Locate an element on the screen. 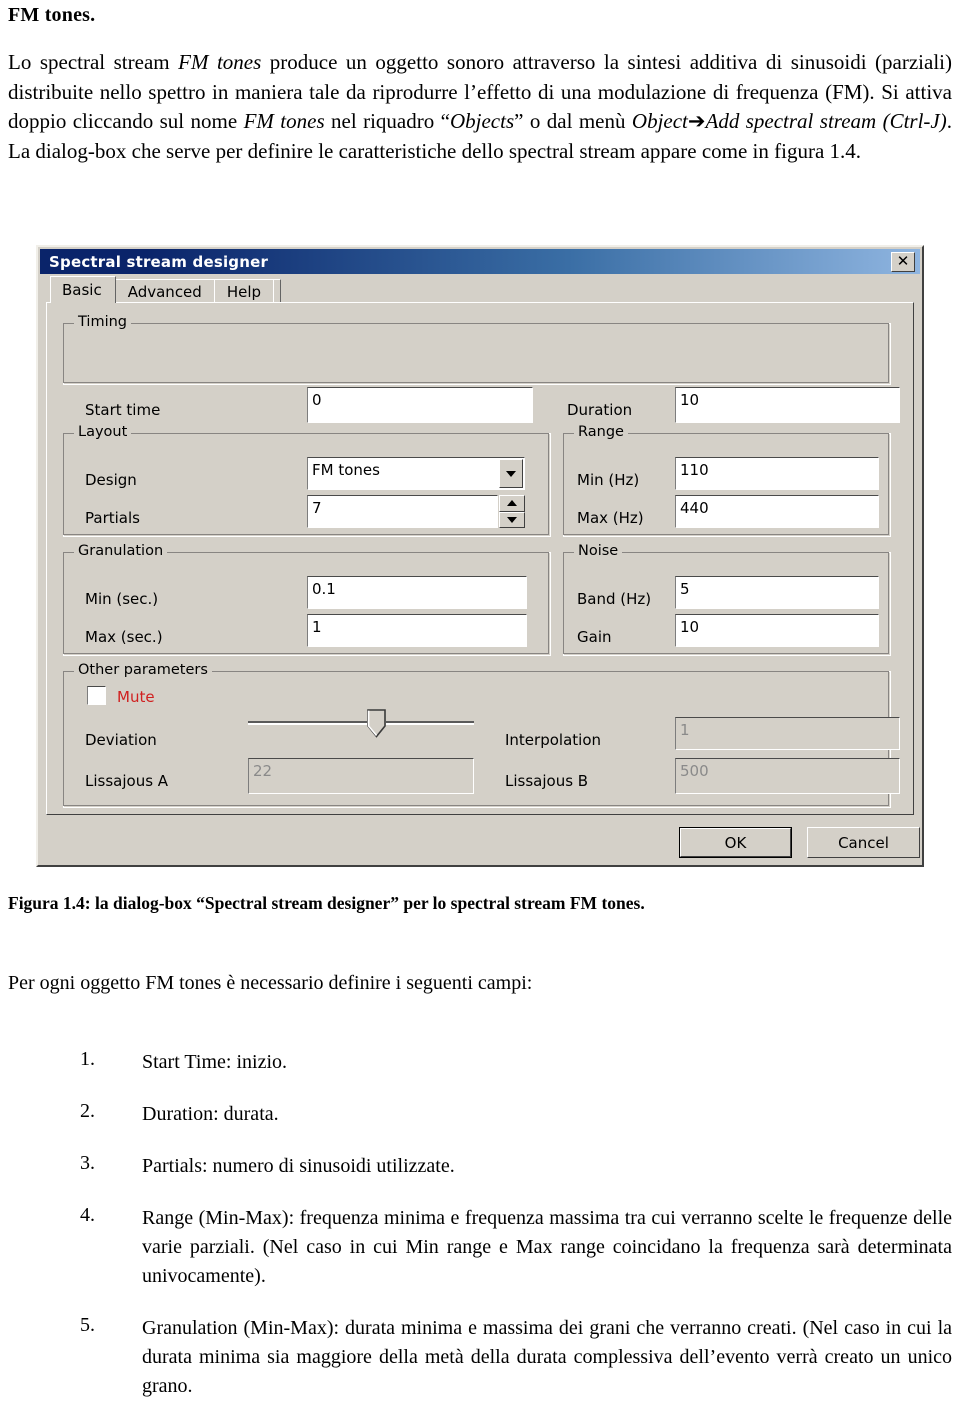 This screenshot has height=1424, width=960. tab-advanced: Advanced is located at coordinates (164, 291).